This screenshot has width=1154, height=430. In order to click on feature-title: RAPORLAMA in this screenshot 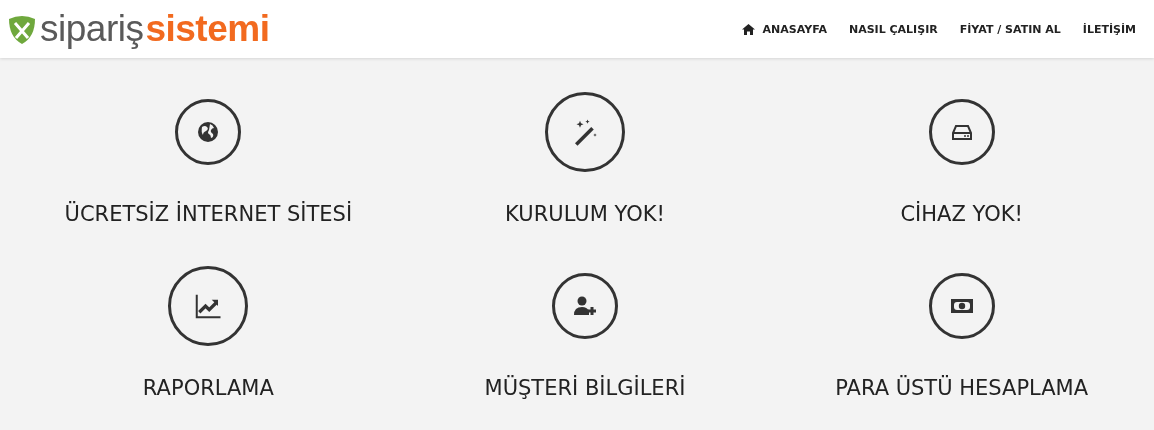, I will do `click(208, 388)`.